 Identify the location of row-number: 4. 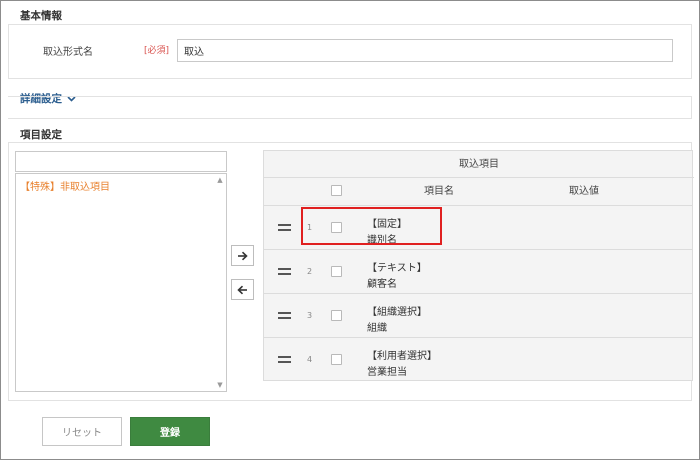
(310, 359).